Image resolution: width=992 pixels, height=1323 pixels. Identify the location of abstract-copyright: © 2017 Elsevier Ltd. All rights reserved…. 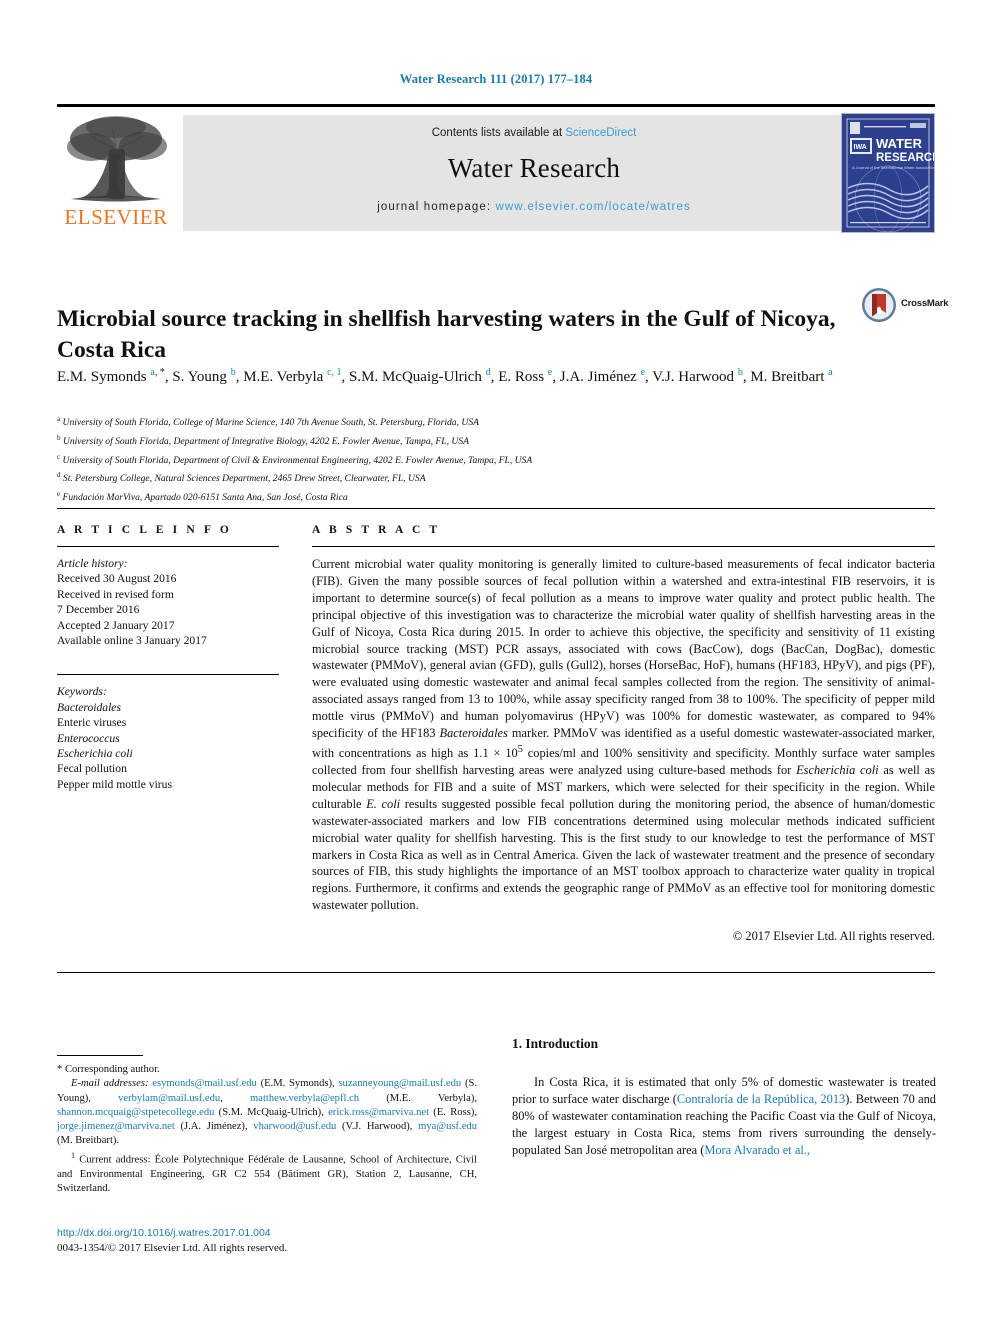
(833, 936).